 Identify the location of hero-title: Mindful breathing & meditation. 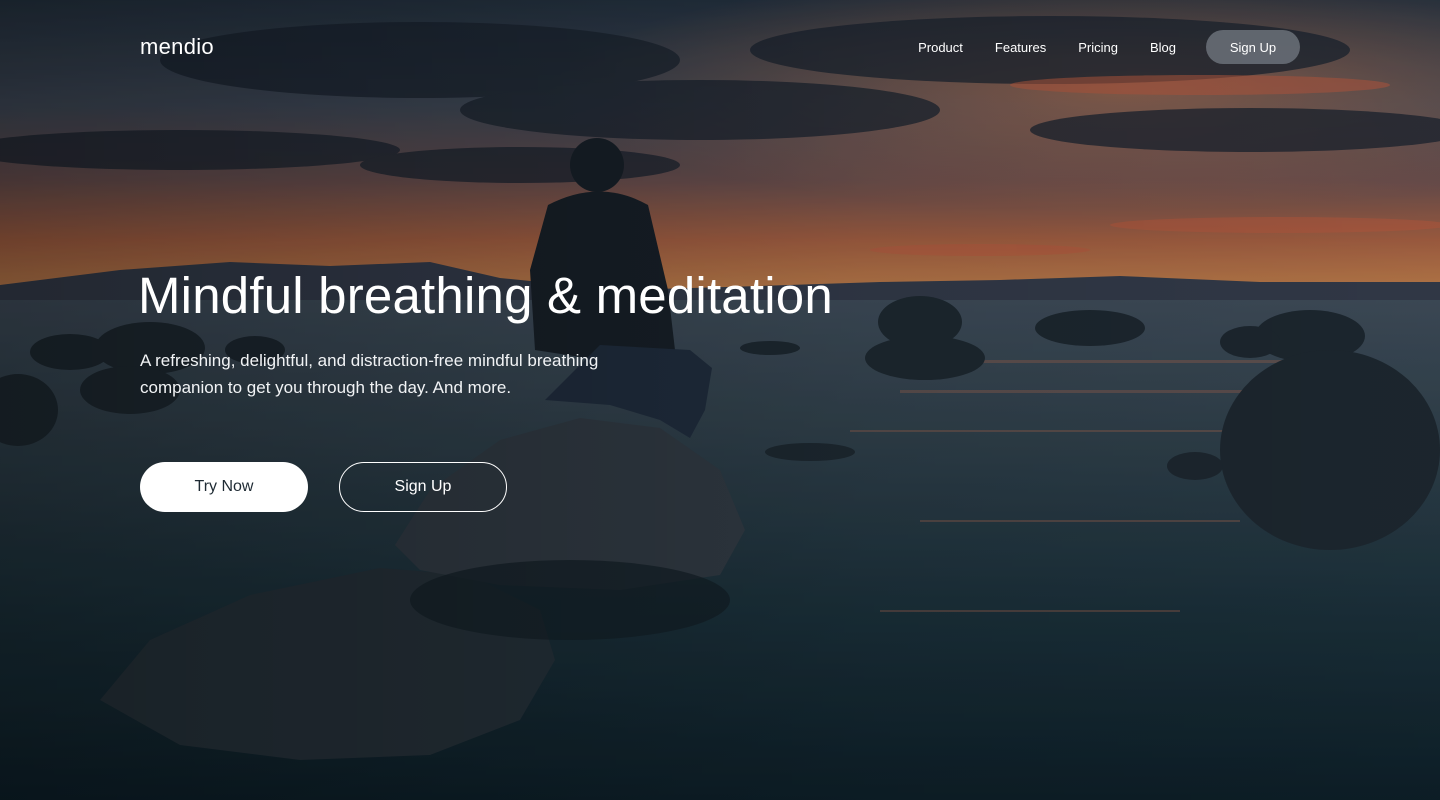
(485, 295).